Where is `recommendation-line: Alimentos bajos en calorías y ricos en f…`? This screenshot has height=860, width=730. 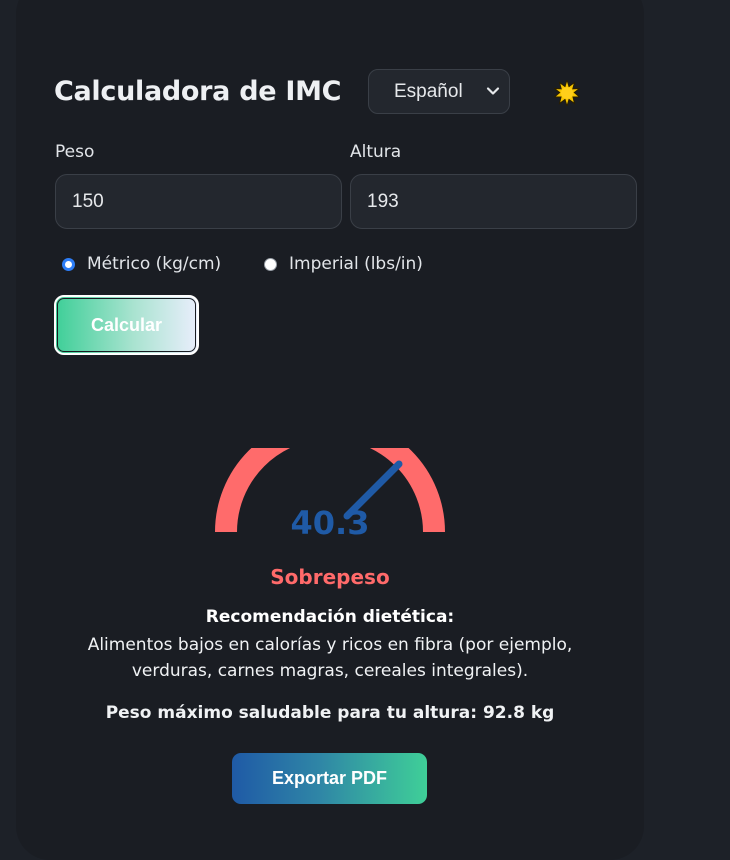 recommendation-line: Alimentos bajos en calorías y ricos en f… is located at coordinates (330, 645).